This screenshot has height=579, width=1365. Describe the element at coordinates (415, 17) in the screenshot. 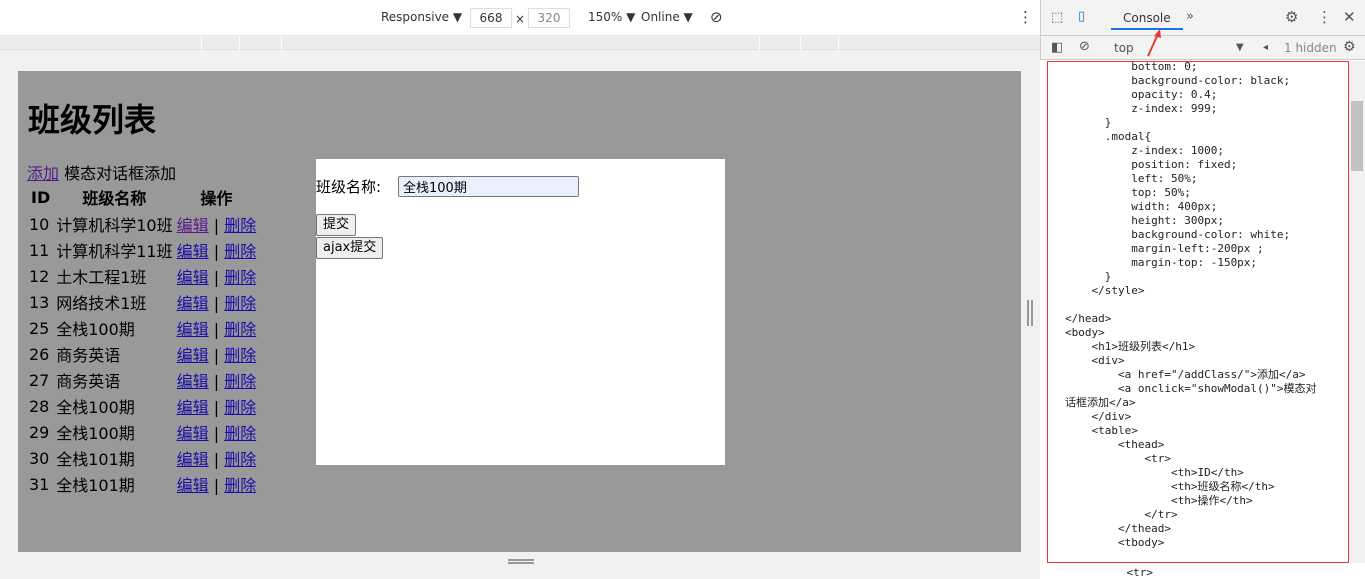

I see `device-label: Responsive` at that location.